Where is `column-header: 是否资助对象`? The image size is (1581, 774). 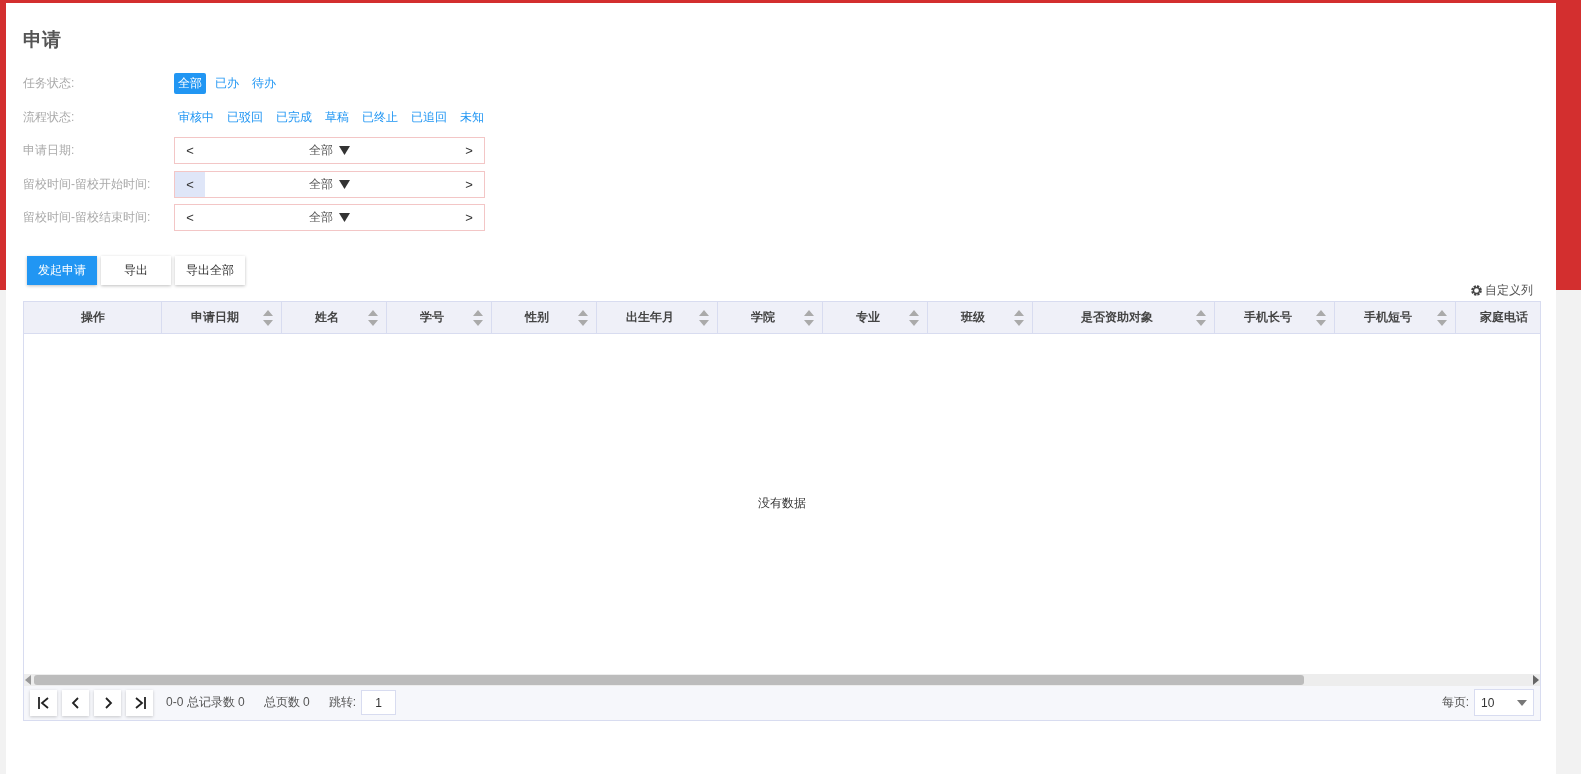 column-header: 是否资助对象 is located at coordinates (1124, 317).